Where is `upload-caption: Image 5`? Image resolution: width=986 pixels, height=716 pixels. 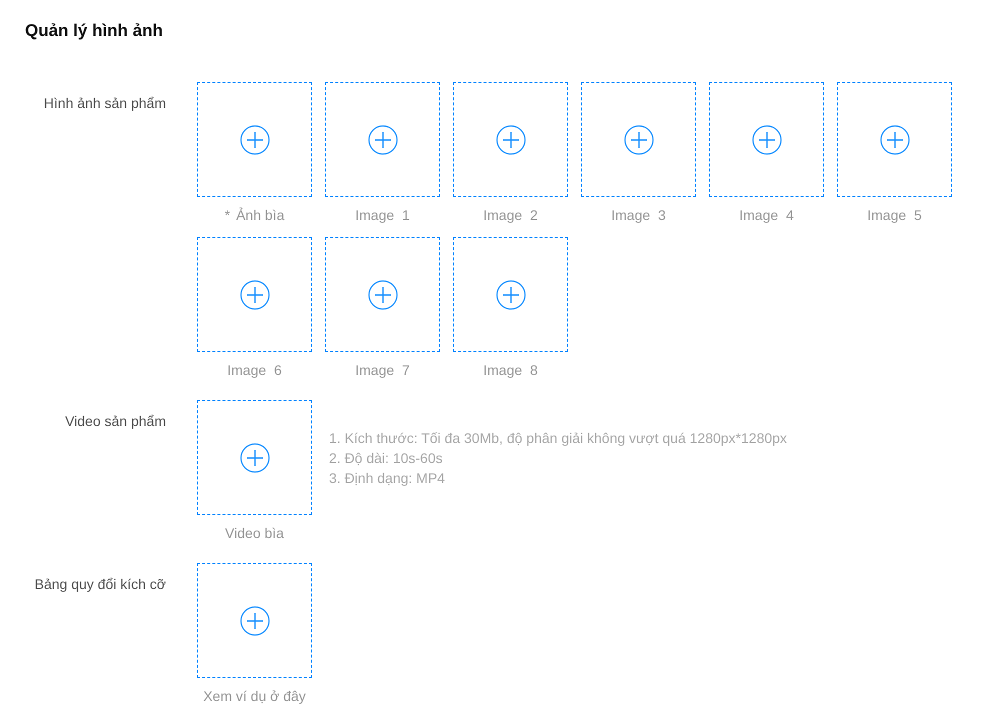 upload-caption: Image 5 is located at coordinates (894, 215).